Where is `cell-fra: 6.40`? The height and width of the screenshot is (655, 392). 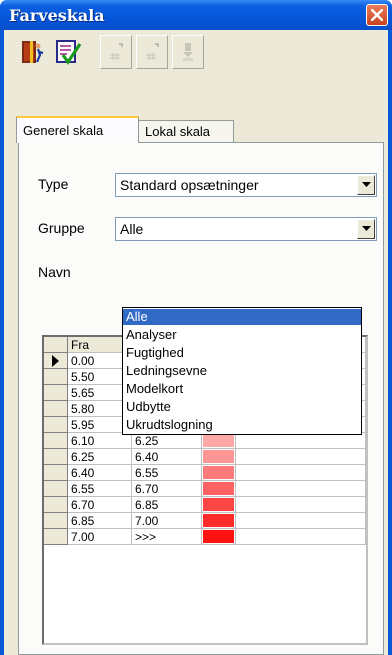 cell-fra: 6.40 is located at coordinates (100, 473).